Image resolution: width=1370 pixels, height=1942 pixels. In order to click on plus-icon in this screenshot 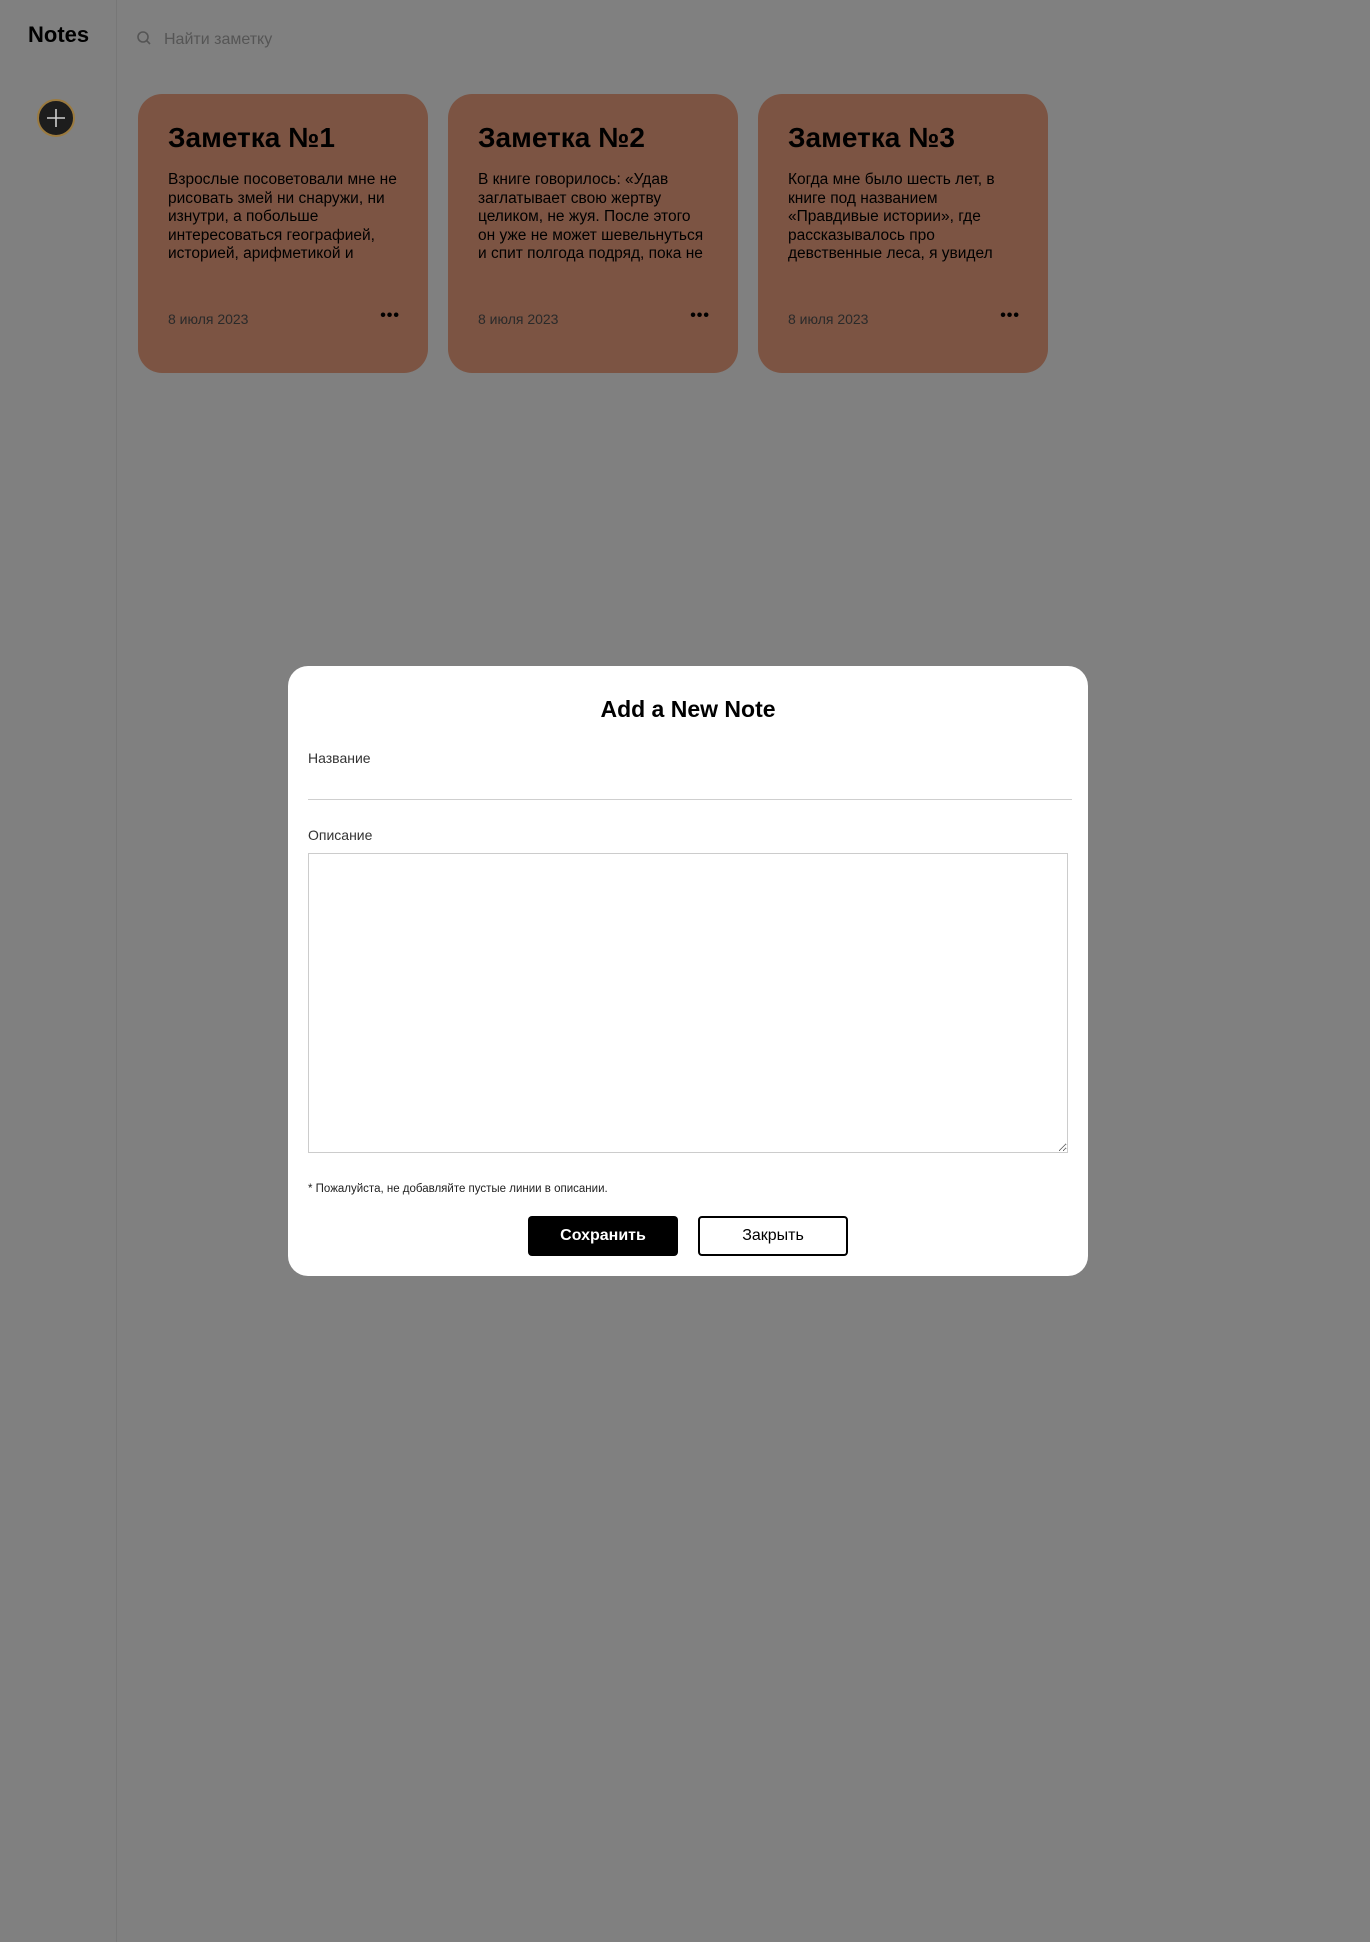, I will do `click(56, 118)`.